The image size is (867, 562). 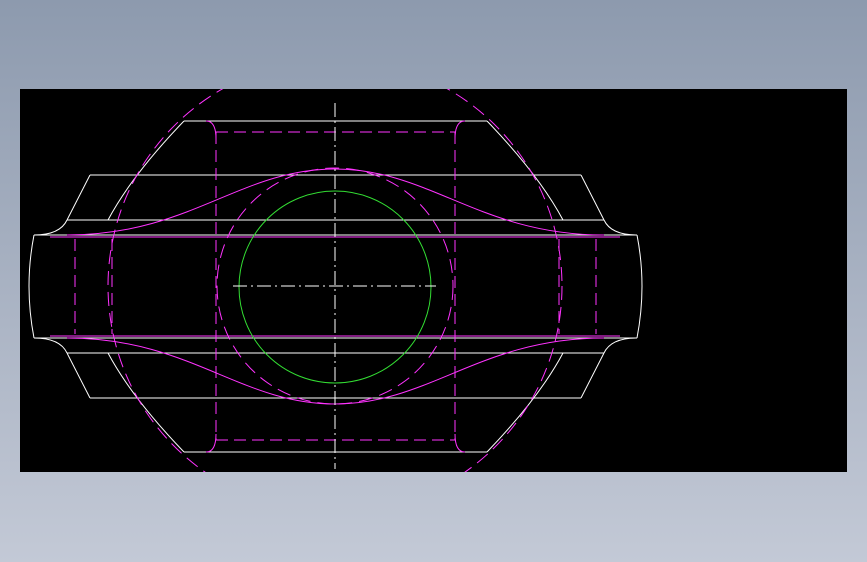 I want to click on top-left-arc, so click(x=146, y=170).